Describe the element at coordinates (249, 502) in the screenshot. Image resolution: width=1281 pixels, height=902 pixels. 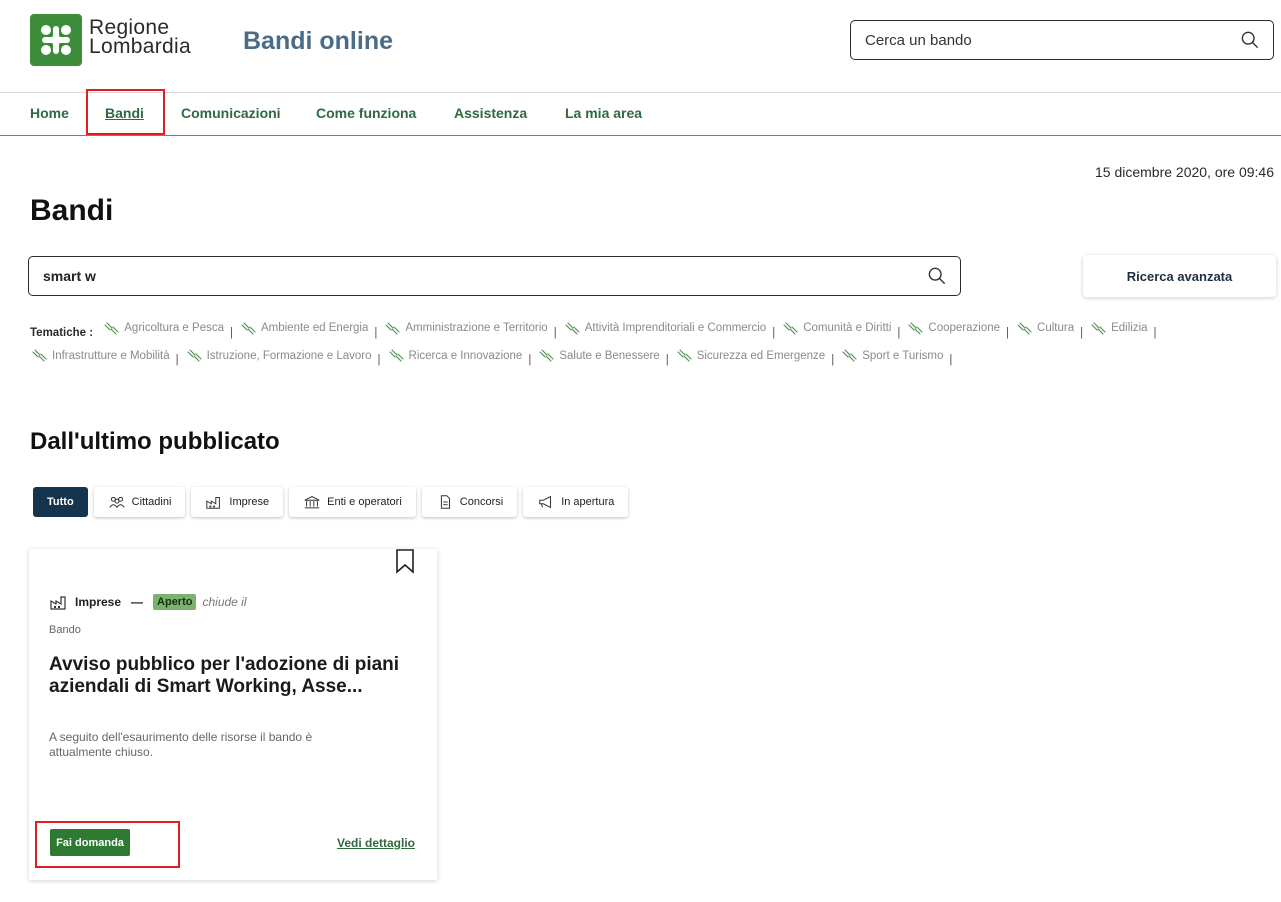
I see `filter-label: Imprese` at that location.